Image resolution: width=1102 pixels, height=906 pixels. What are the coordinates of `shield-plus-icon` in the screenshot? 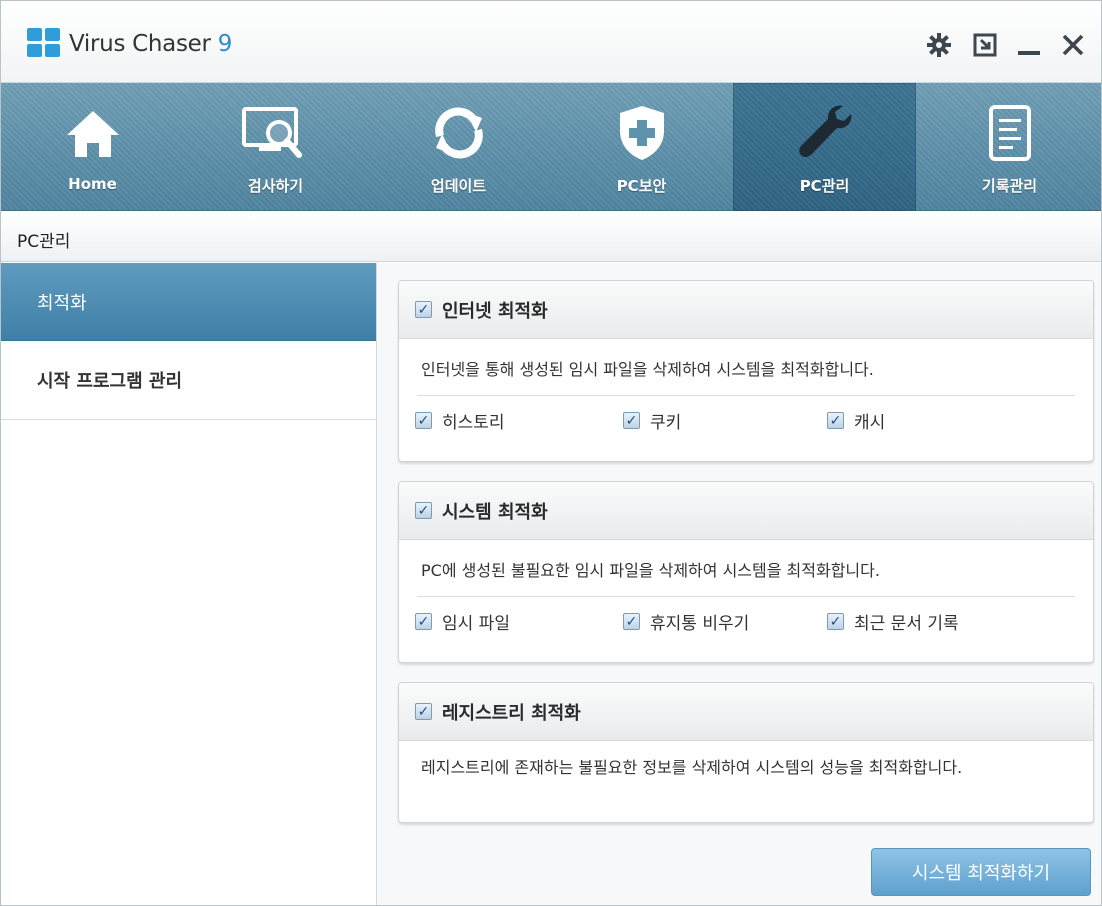 It's located at (642, 133).